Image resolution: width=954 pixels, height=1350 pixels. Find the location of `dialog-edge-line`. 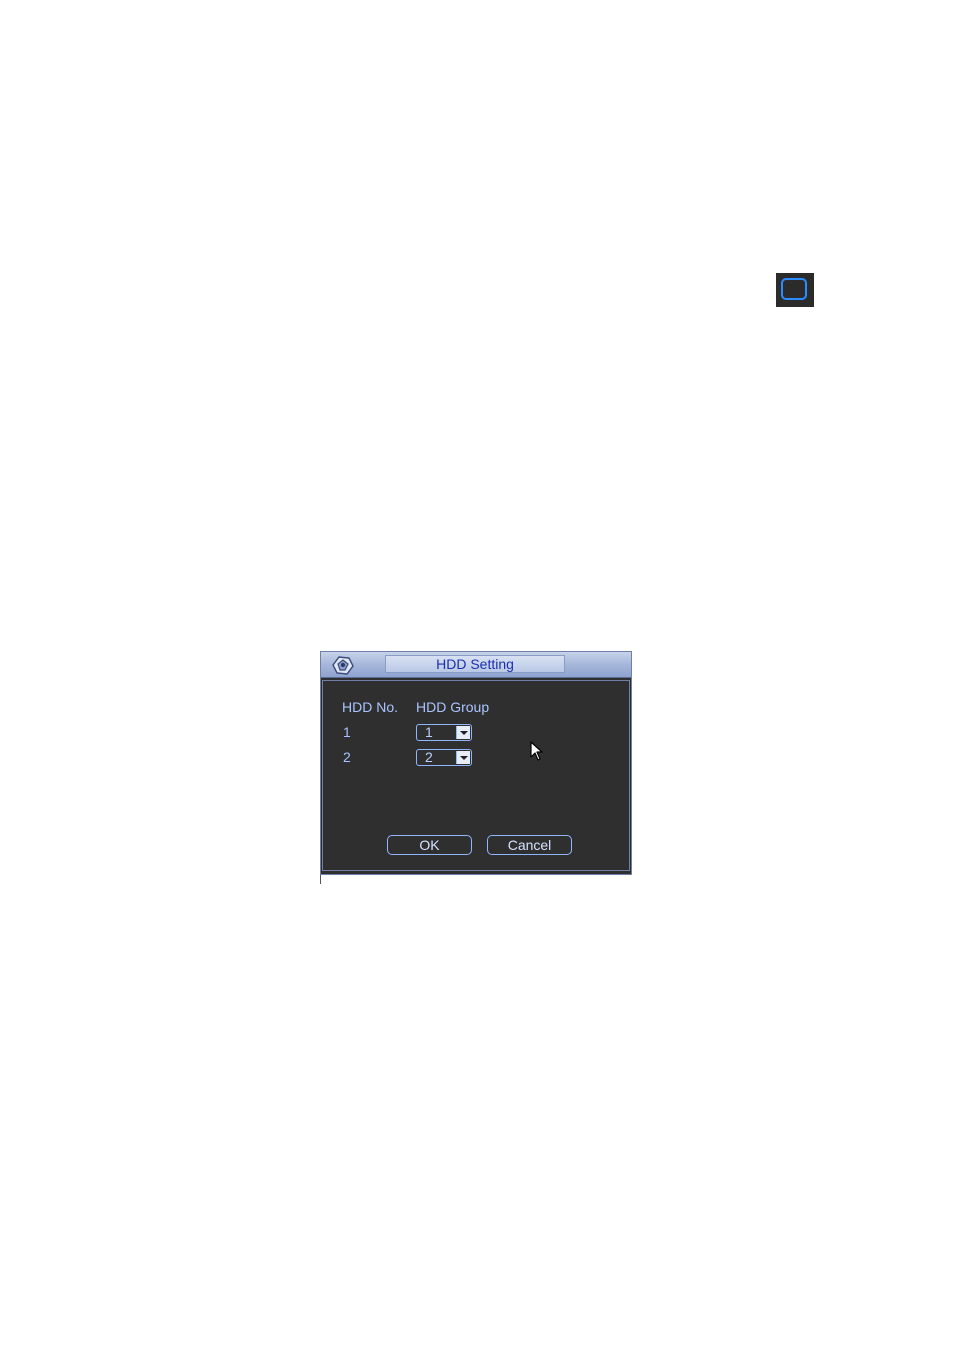

dialog-edge-line is located at coordinates (320, 879).